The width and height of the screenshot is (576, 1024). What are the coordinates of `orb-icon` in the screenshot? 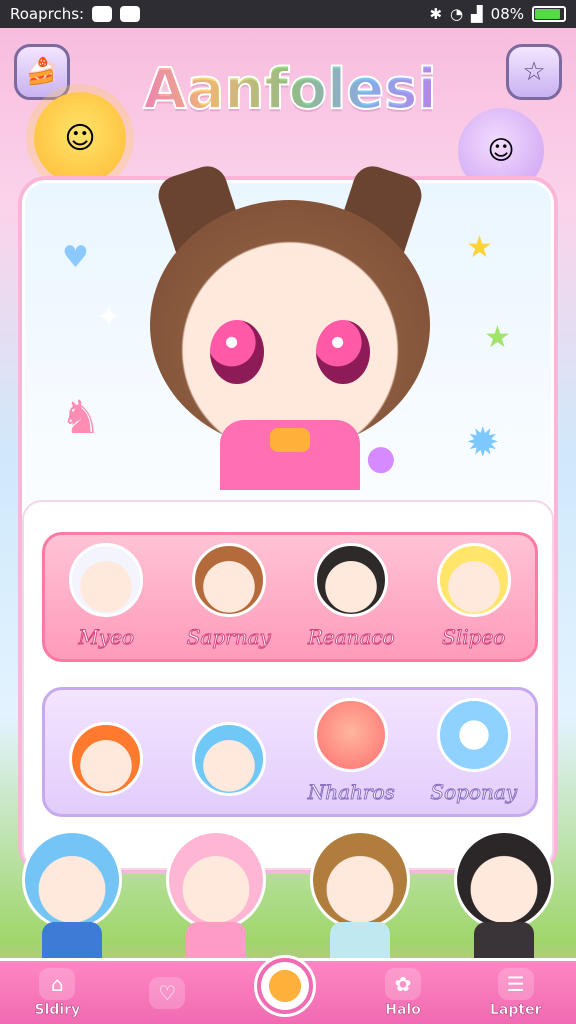 It's located at (285, 985).